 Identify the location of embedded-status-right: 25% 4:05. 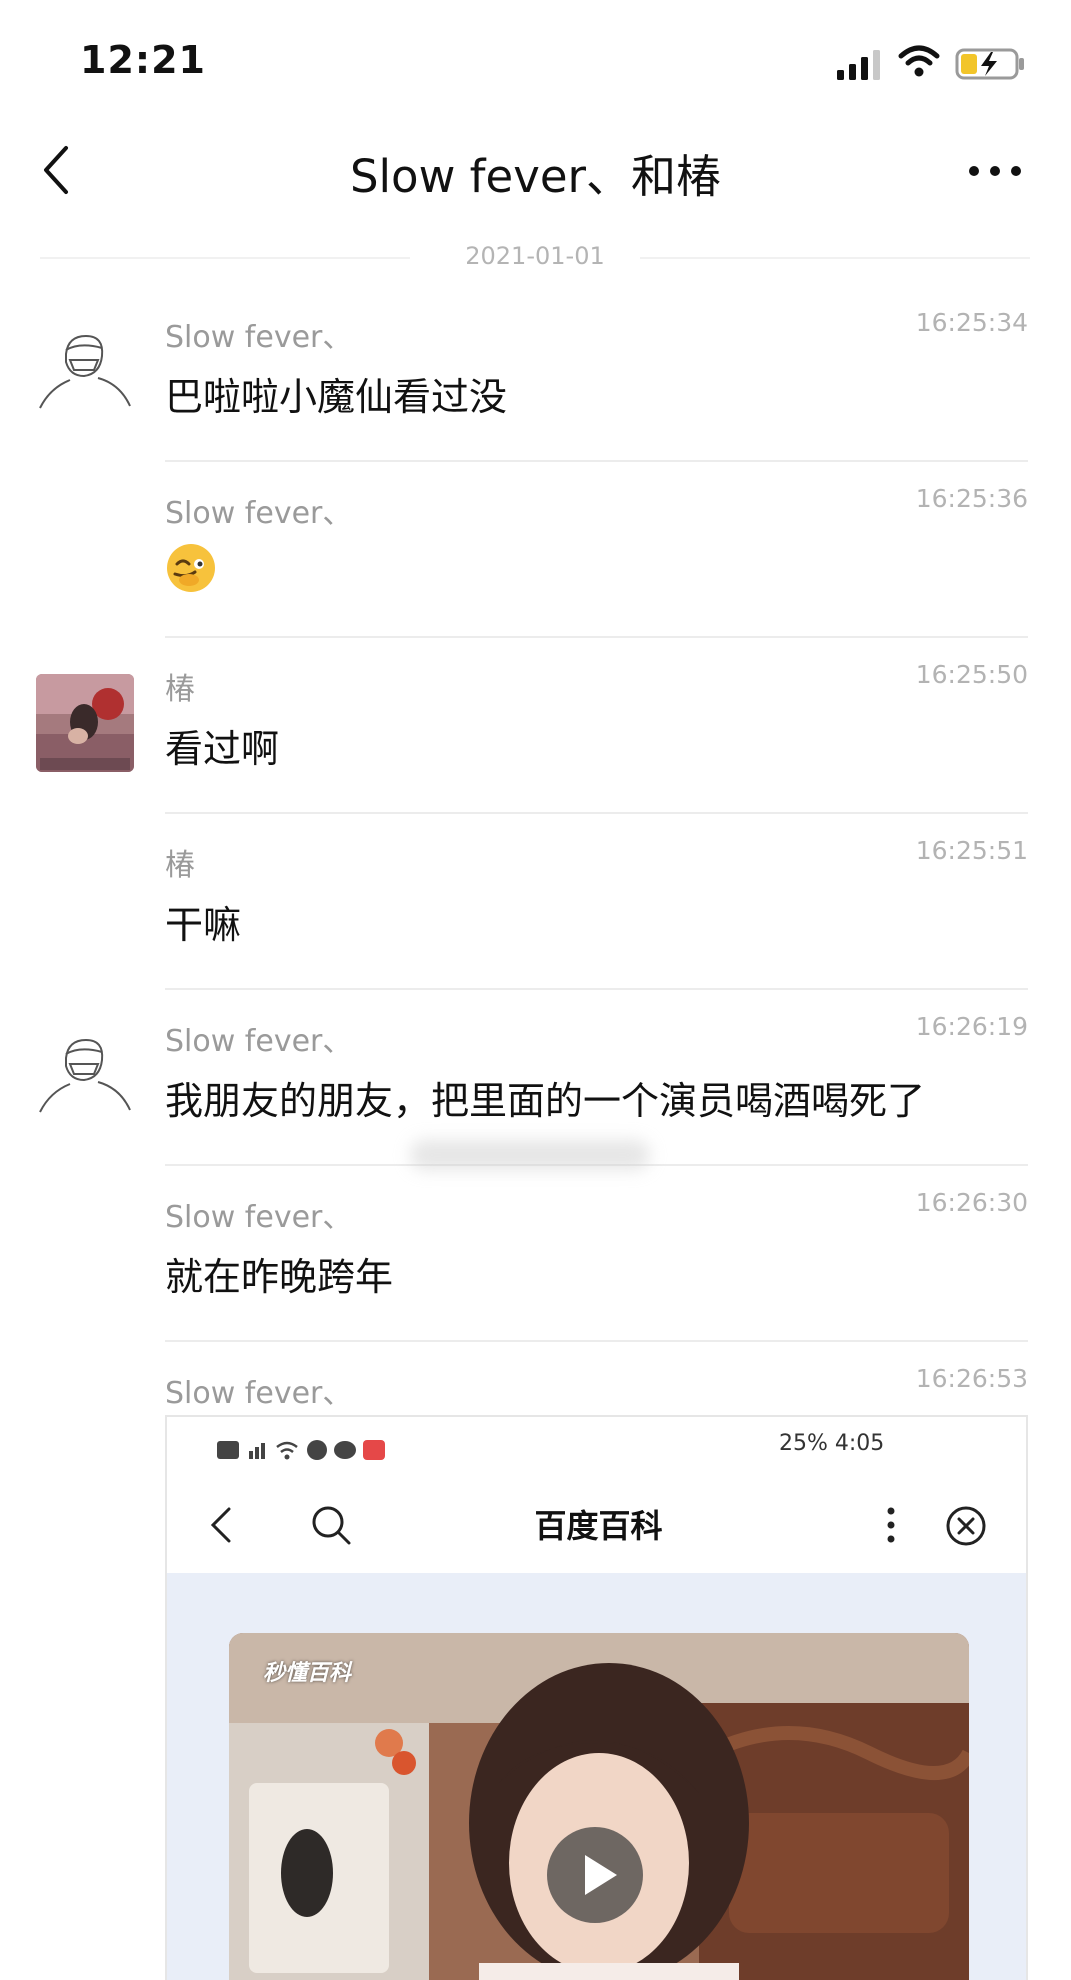
(832, 1443).